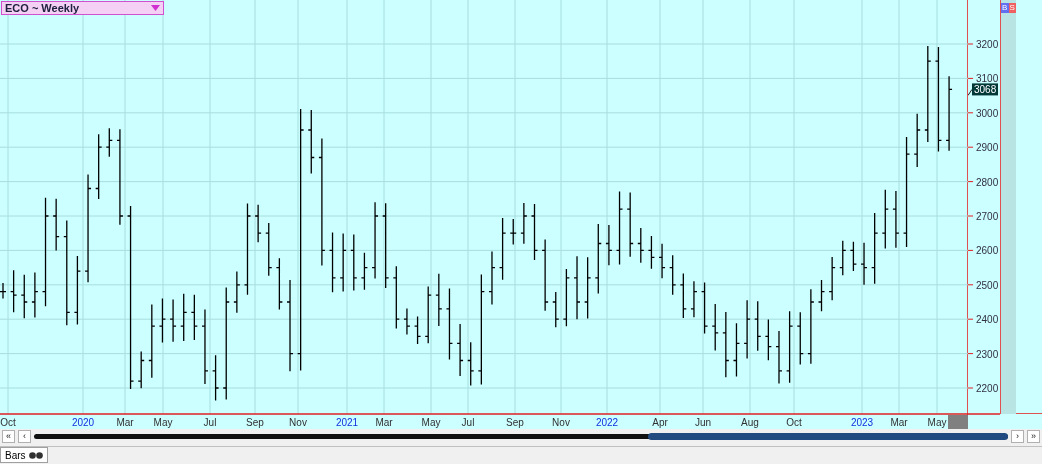  Describe the element at coordinates (347, 422) in the screenshot. I see `x-axis-label: 2021` at that location.